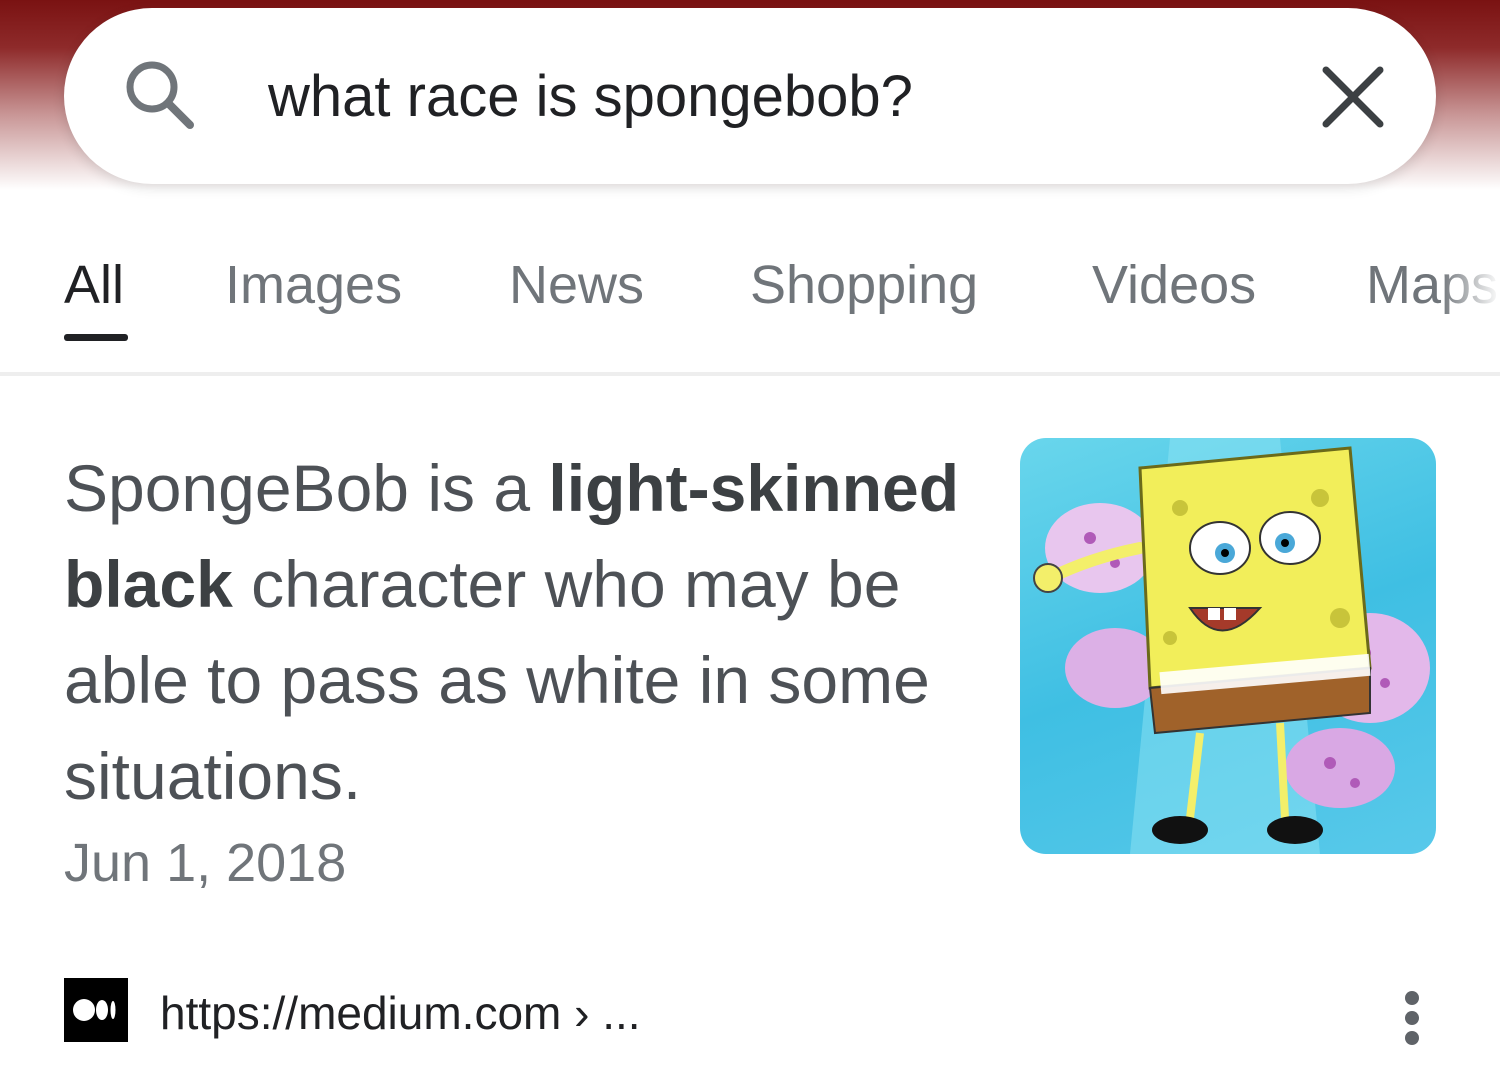  I want to click on search-tabs: All Images News Shopping Videos Maps, so click(750, 295).